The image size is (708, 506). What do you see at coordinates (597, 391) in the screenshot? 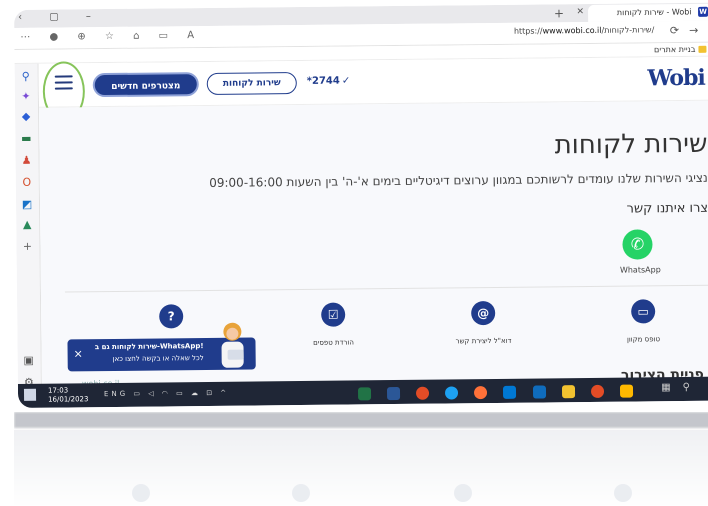
I see `chrome-profile-icon` at bounding box center [597, 391].